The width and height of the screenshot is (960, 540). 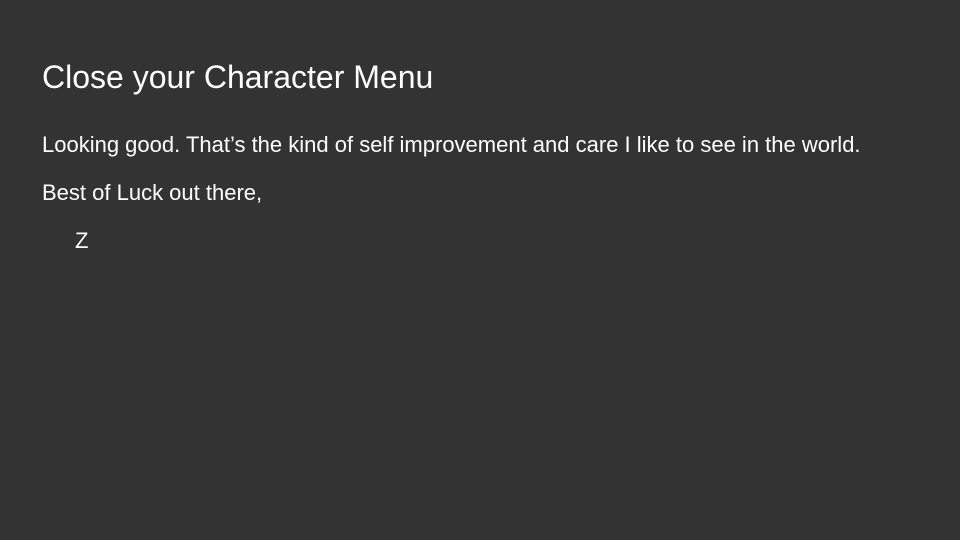 What do you see at coordinates (82, 240) in the screenshot?
I see `signature: Z` at bounding box center [82, 240].